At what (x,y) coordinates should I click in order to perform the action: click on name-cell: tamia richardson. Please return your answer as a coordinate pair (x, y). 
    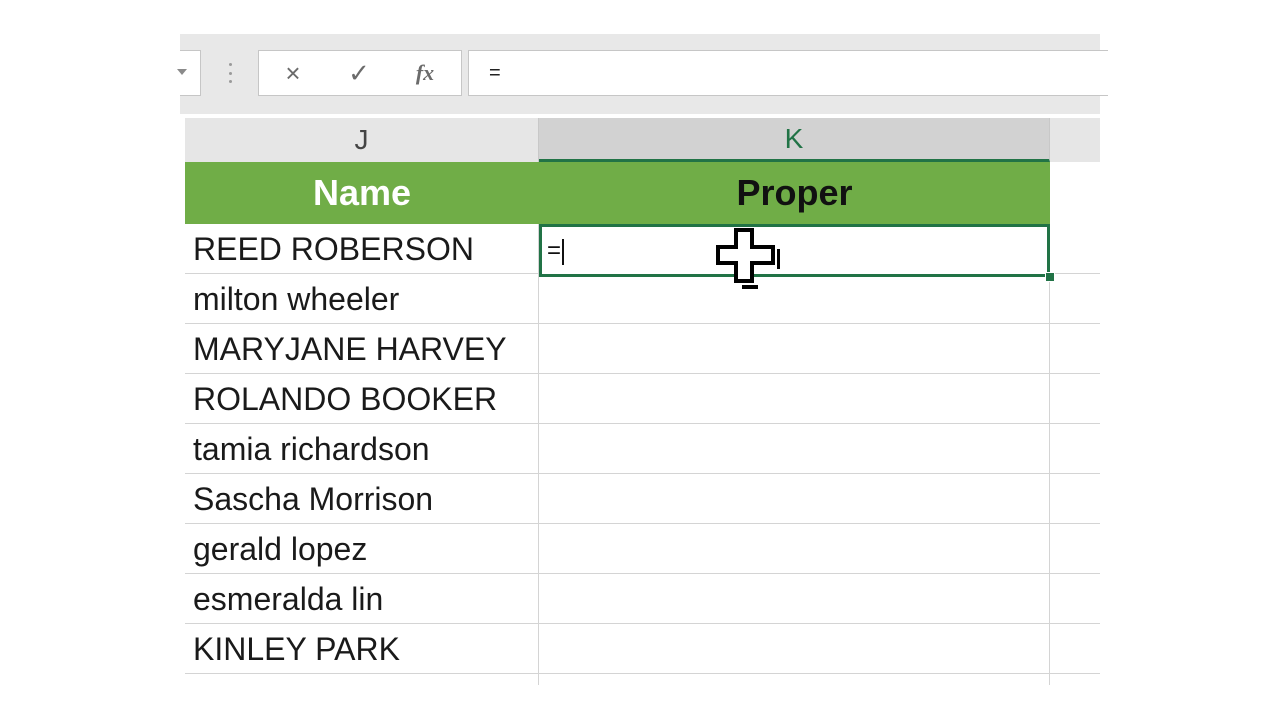
    Looking at the image, I should click on (362, 448).